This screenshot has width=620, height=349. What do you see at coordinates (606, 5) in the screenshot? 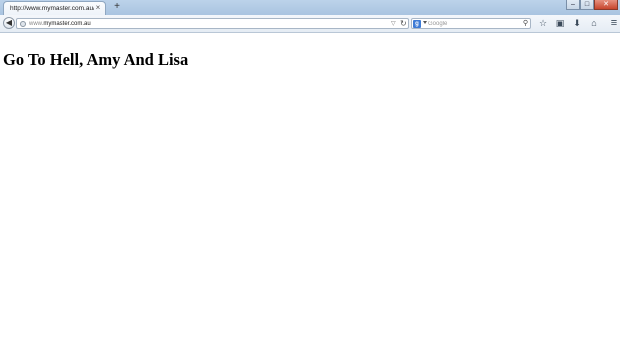
I see `window-close-button: ✕` at bounding box center [606, 5].